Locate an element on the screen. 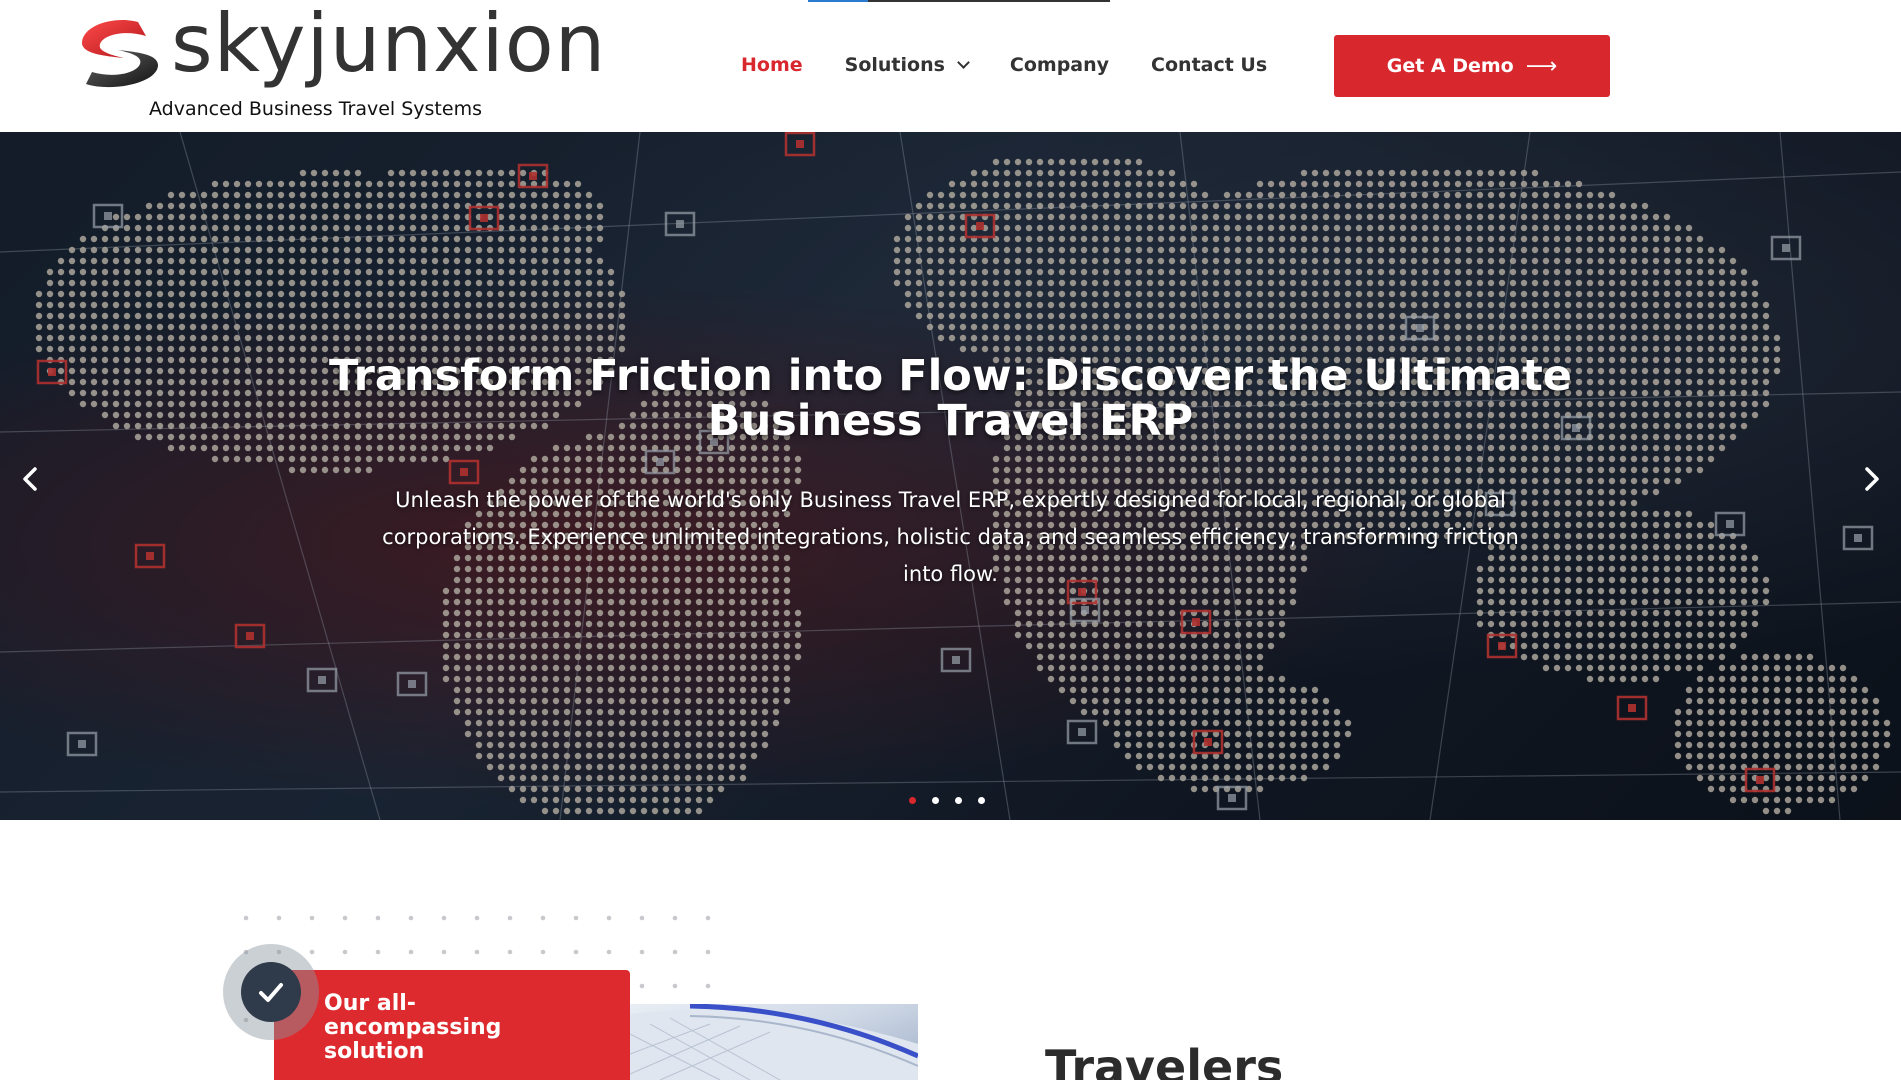 The image size is (1901, 1080). chevron-right-icon is located at coordinates (1872, 479).